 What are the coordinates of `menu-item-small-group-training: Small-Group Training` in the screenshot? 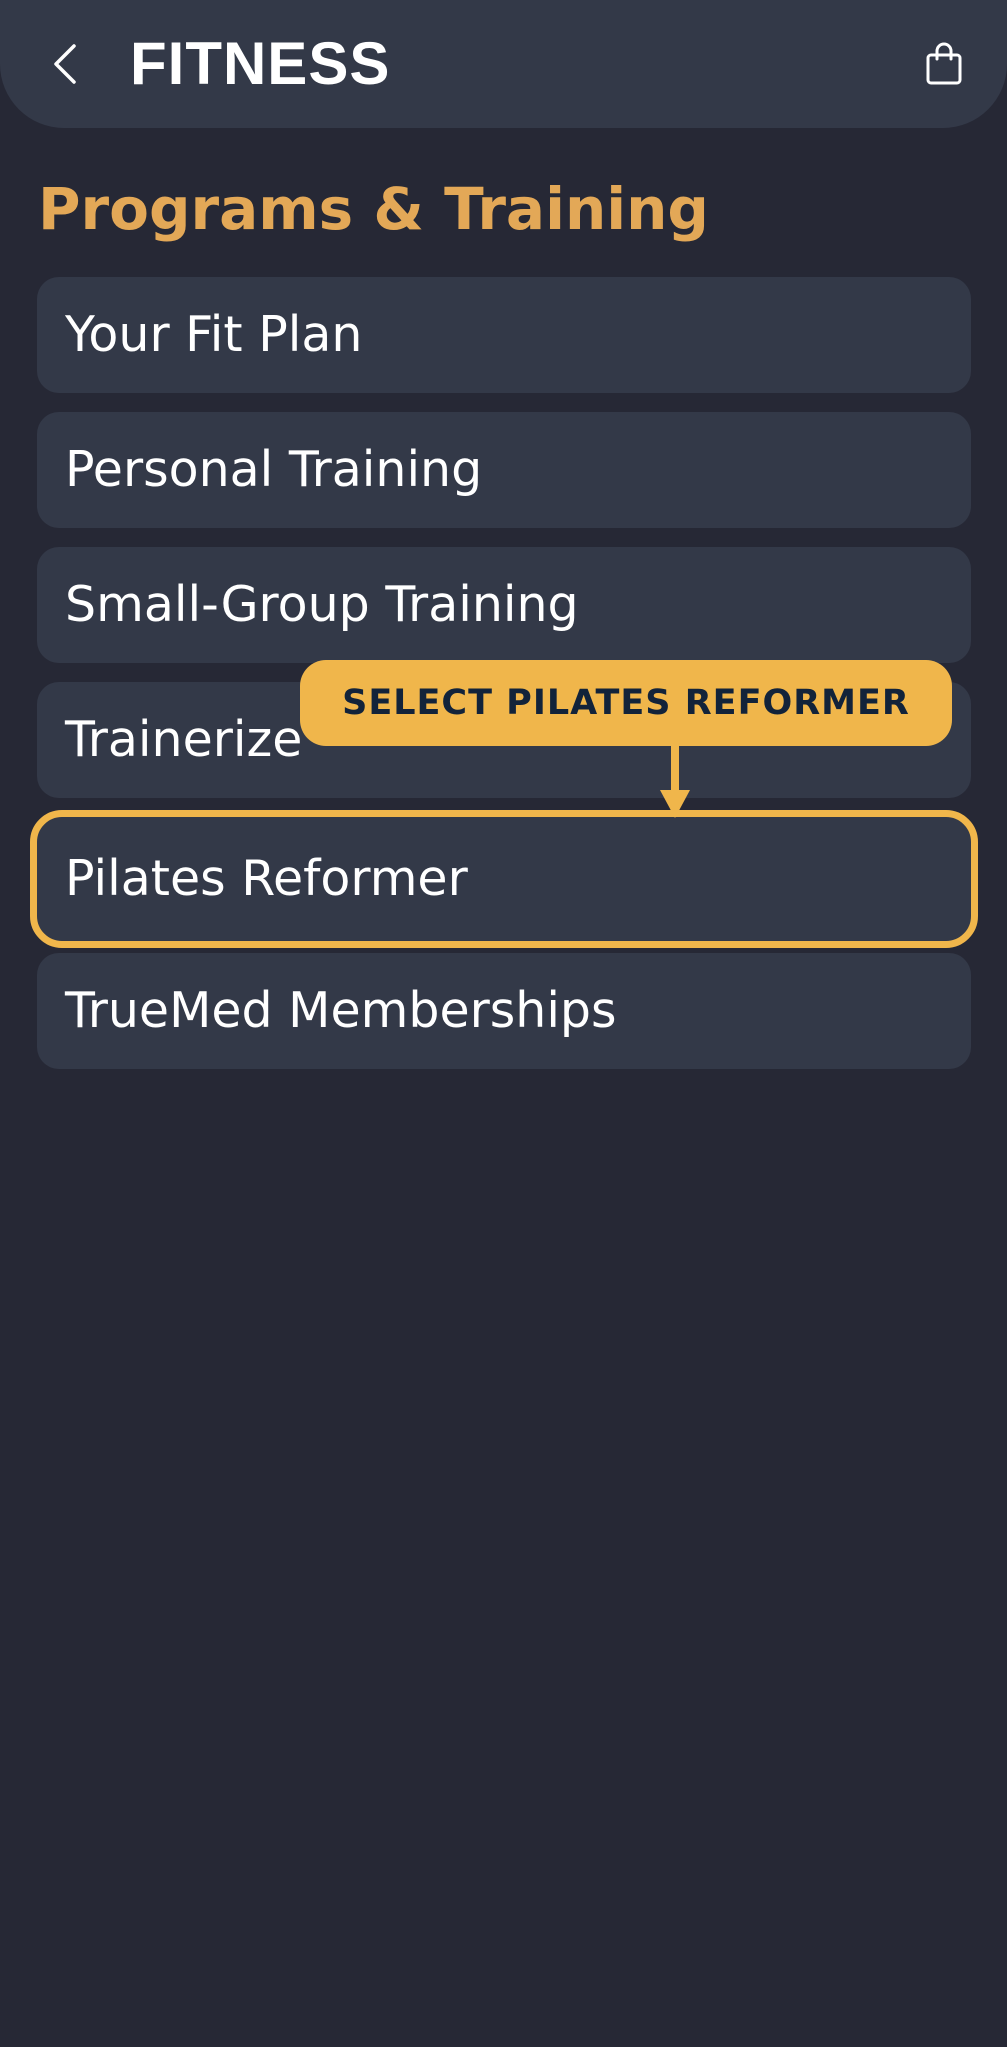 It's located at (504, 605).